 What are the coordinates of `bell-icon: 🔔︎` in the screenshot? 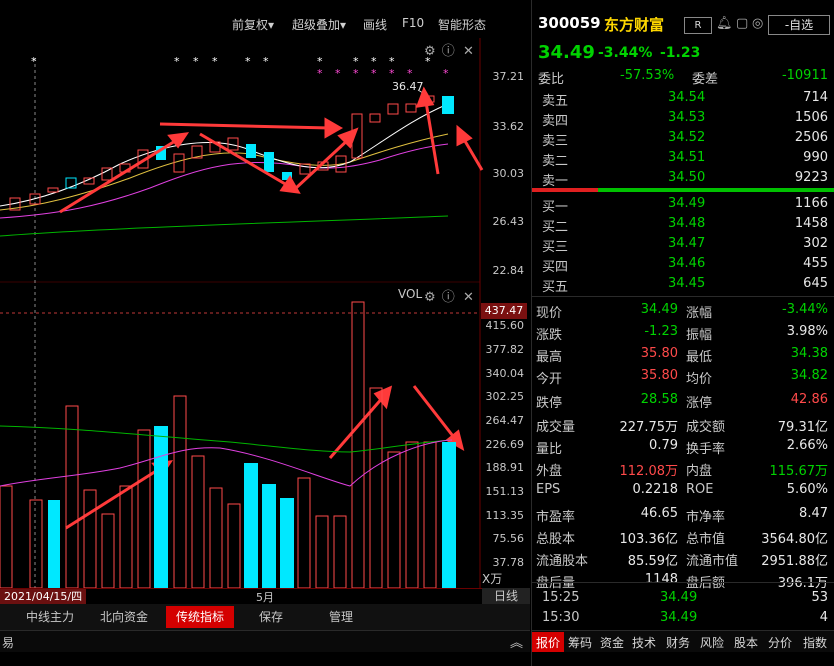 It's located at (724, 23).